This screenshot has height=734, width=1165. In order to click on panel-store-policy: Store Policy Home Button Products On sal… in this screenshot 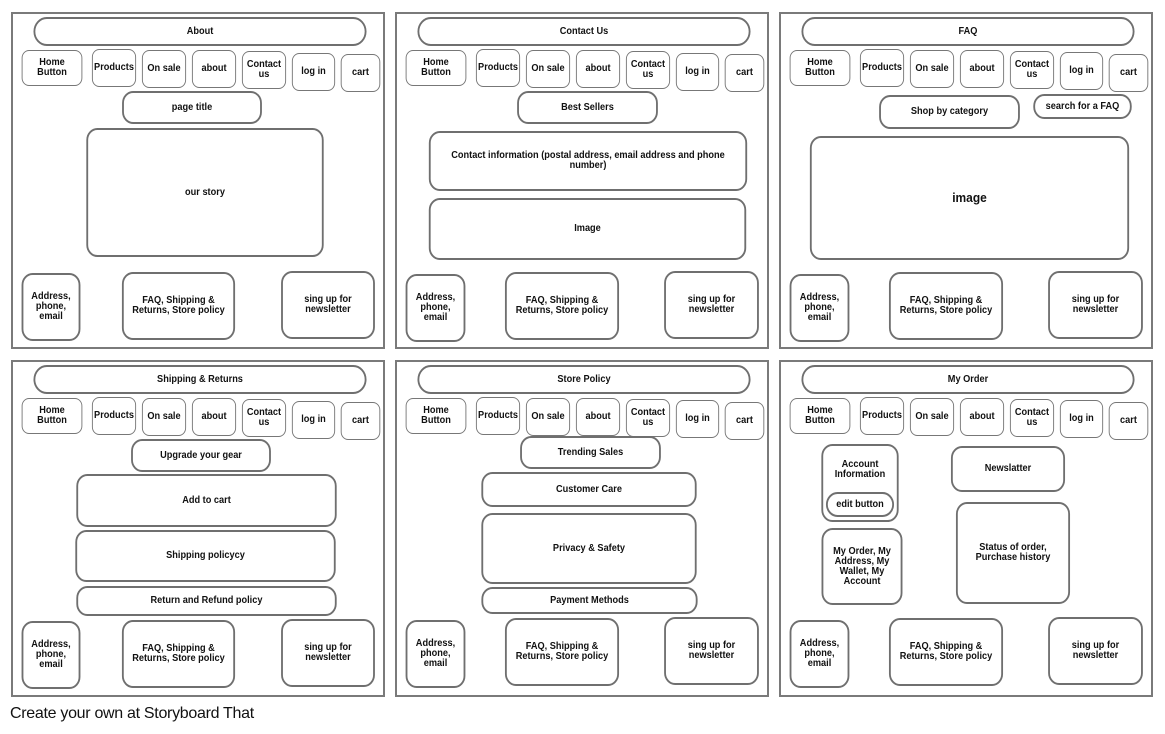, I will do `click(582, 528)`.